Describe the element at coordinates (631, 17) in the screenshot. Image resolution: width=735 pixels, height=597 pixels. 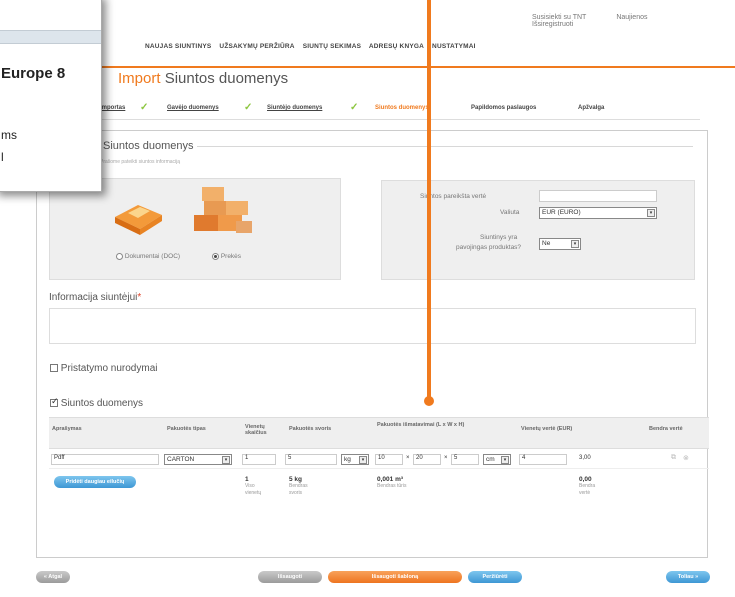
I see `news-link: Naujienos` at that location.